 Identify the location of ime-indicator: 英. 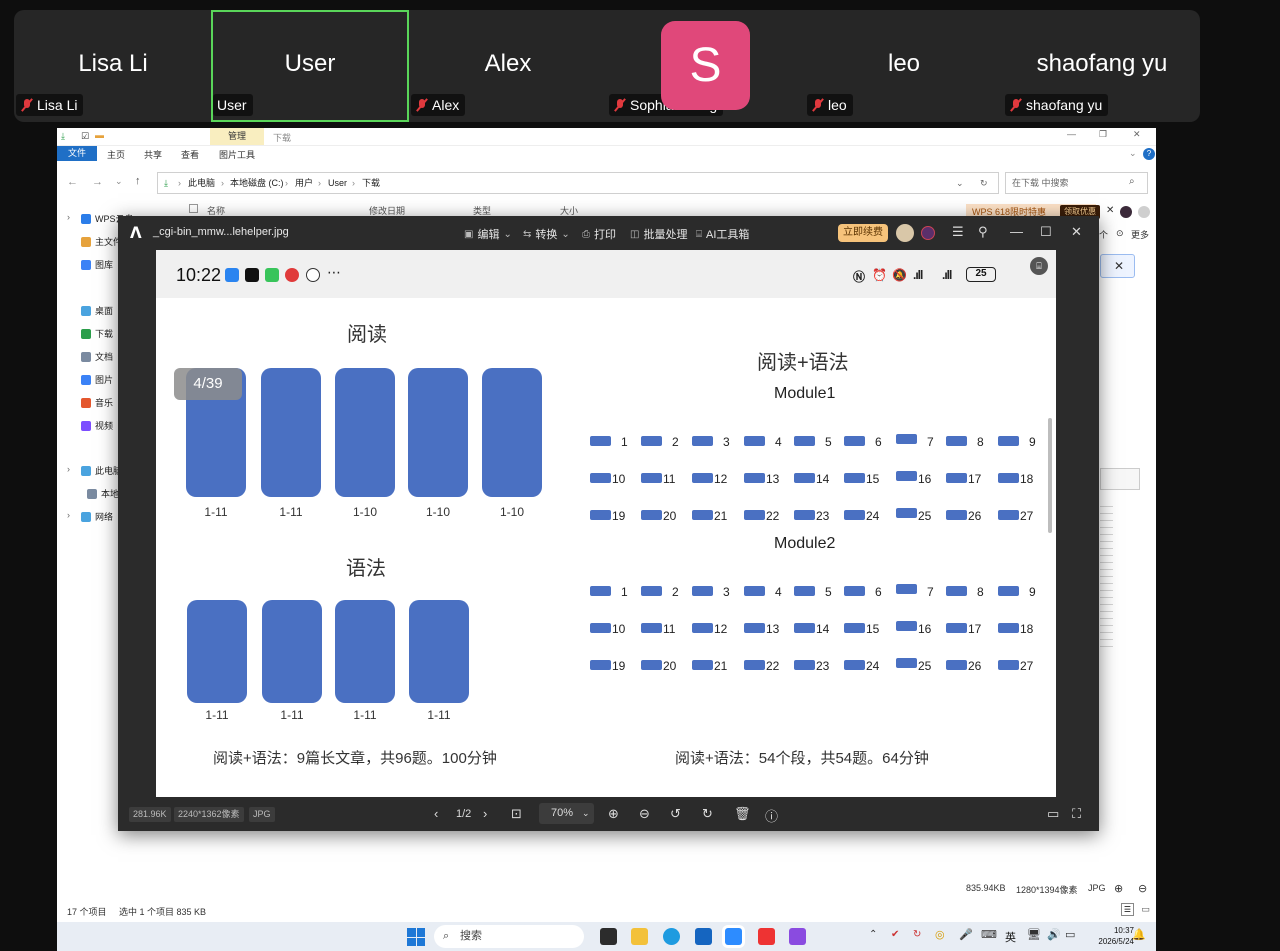
(1010, 937).